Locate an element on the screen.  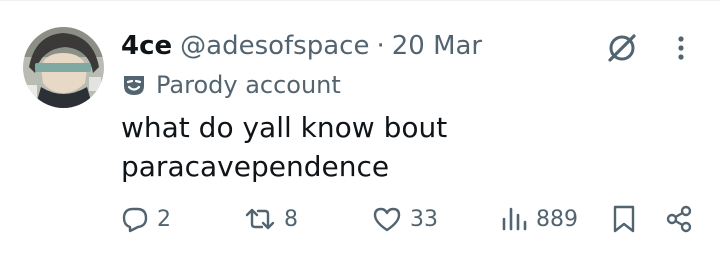
share-icon is located at coordinates (679, 219).